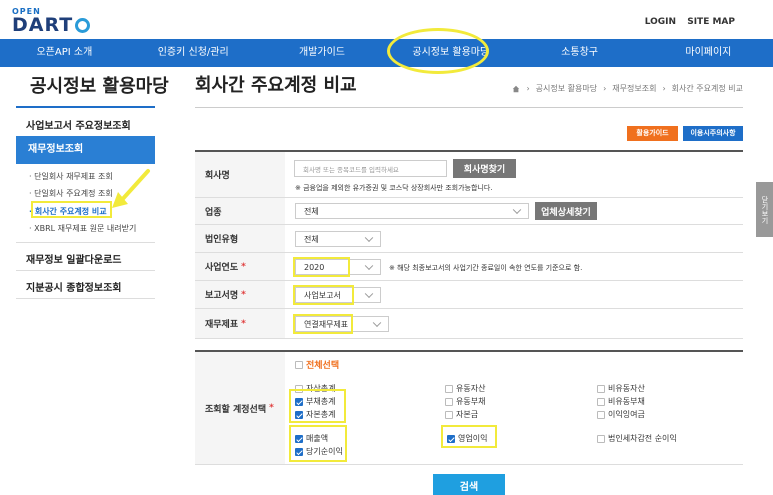  I want to click on logo-dart-text: DART, so click(51, 25).